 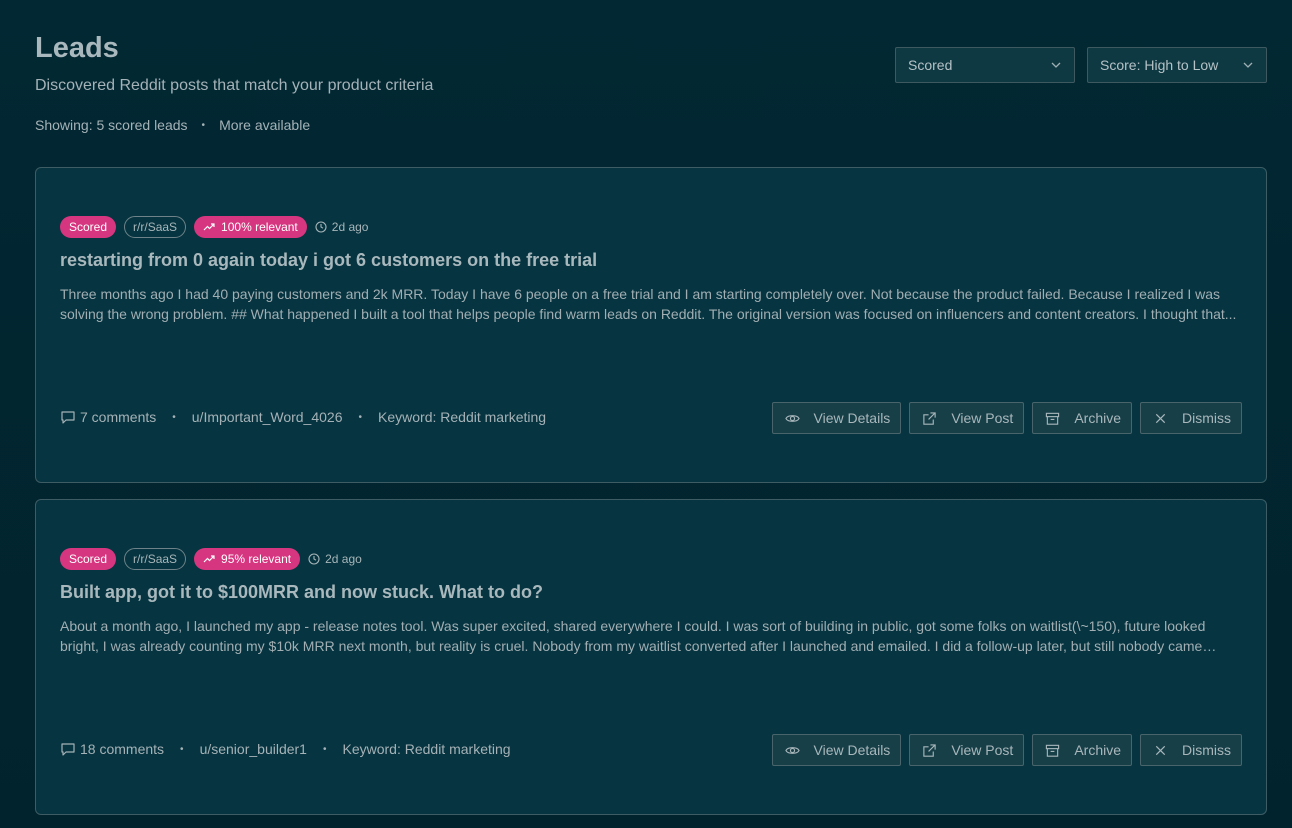 I want to click on sort-value: Score: High to Low, so click(x=1159, y=65).